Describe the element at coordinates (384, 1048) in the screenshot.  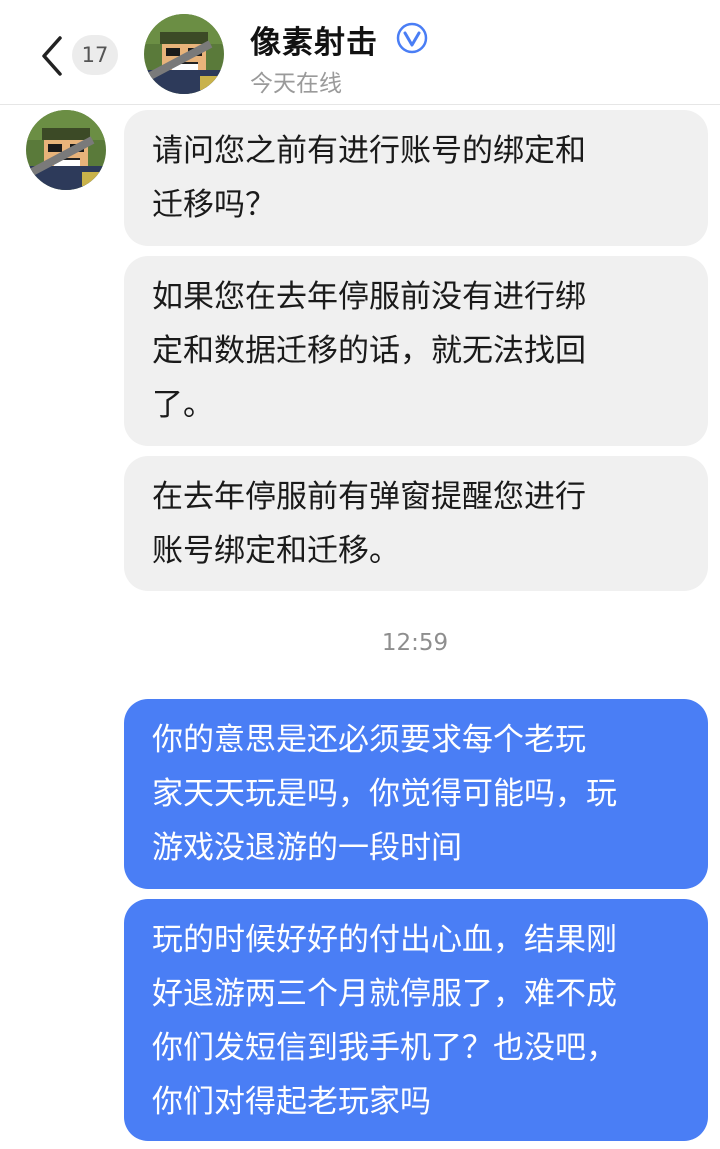
I see `message-line: 你们发短信到我手机了？也没吧，` at that location.